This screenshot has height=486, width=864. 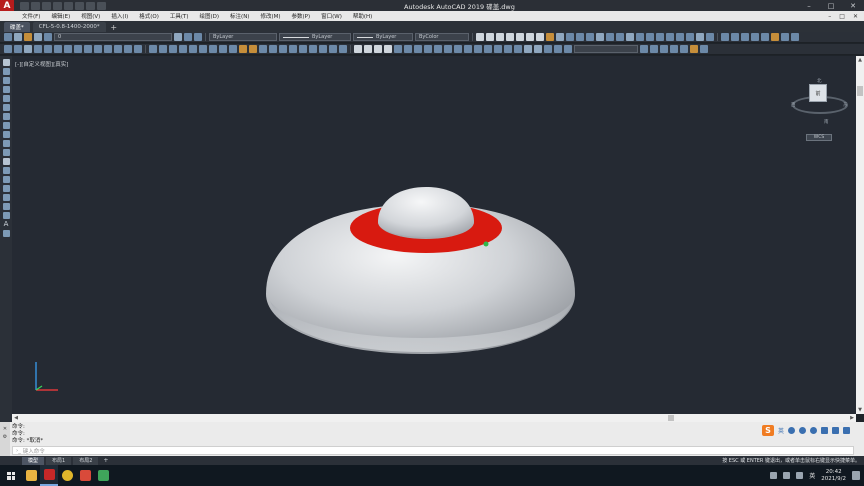 What do you see at coordinates (6, 71) in the screenshot?
I see `construction-line-icon` at bounding box center [6, 71].